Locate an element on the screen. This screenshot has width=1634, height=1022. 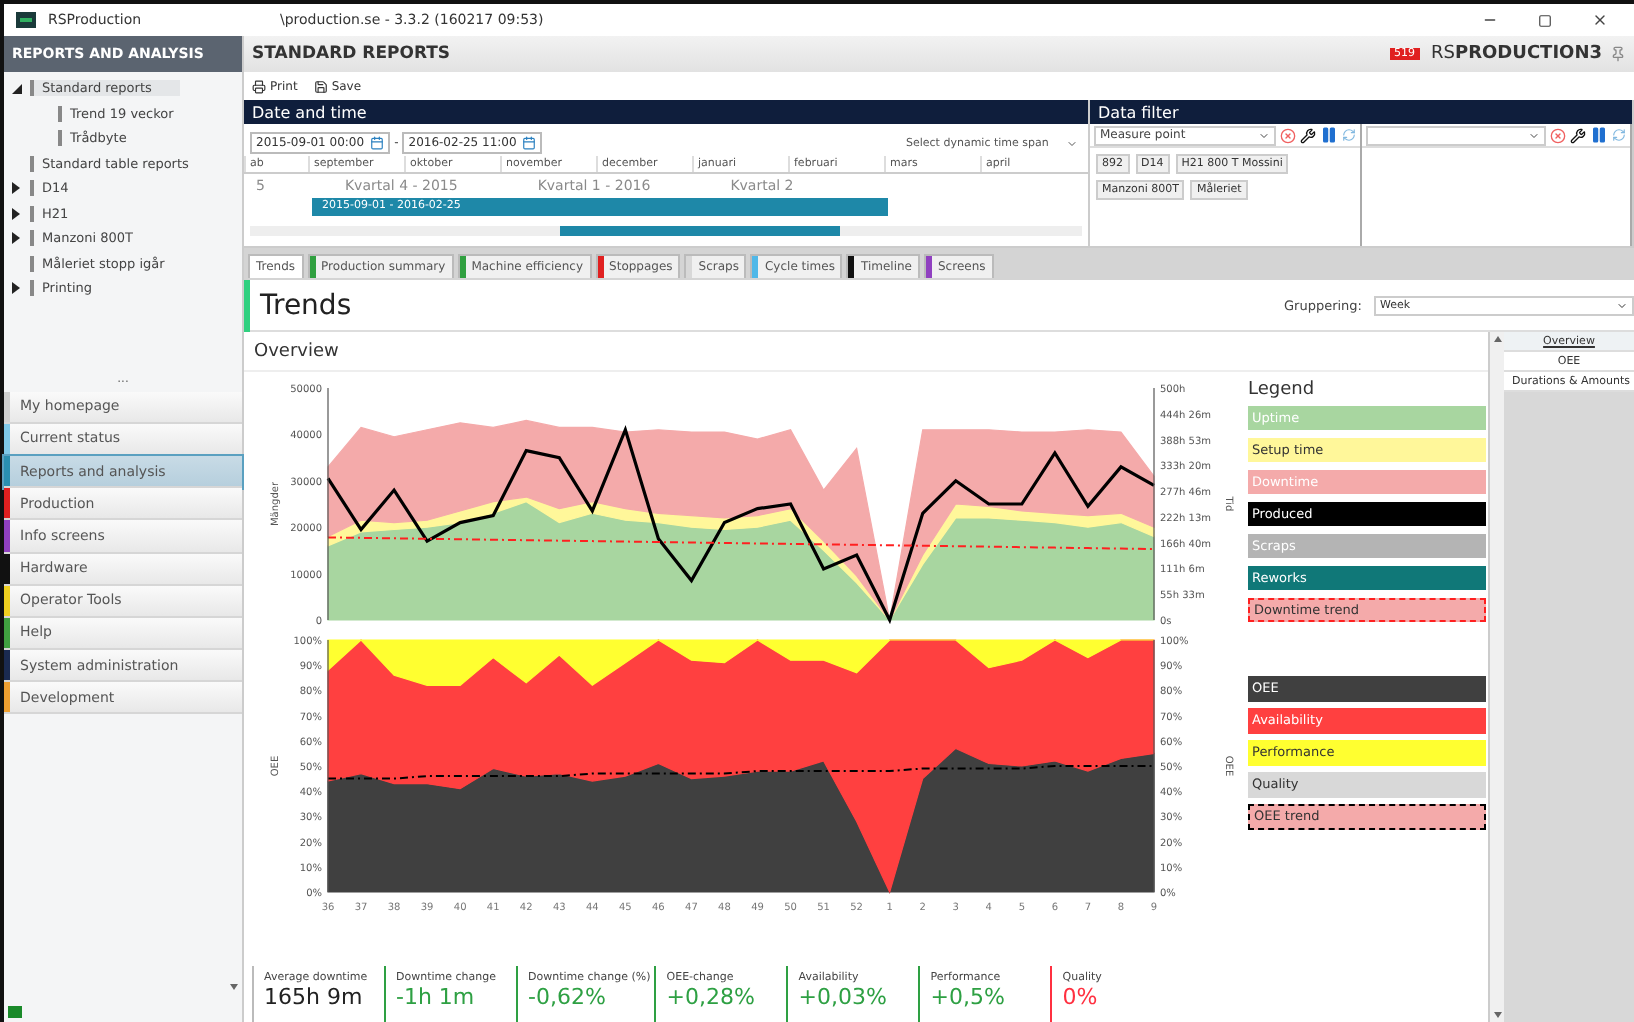
kpi-value: +0,5% is located at coordinates (967, 997).